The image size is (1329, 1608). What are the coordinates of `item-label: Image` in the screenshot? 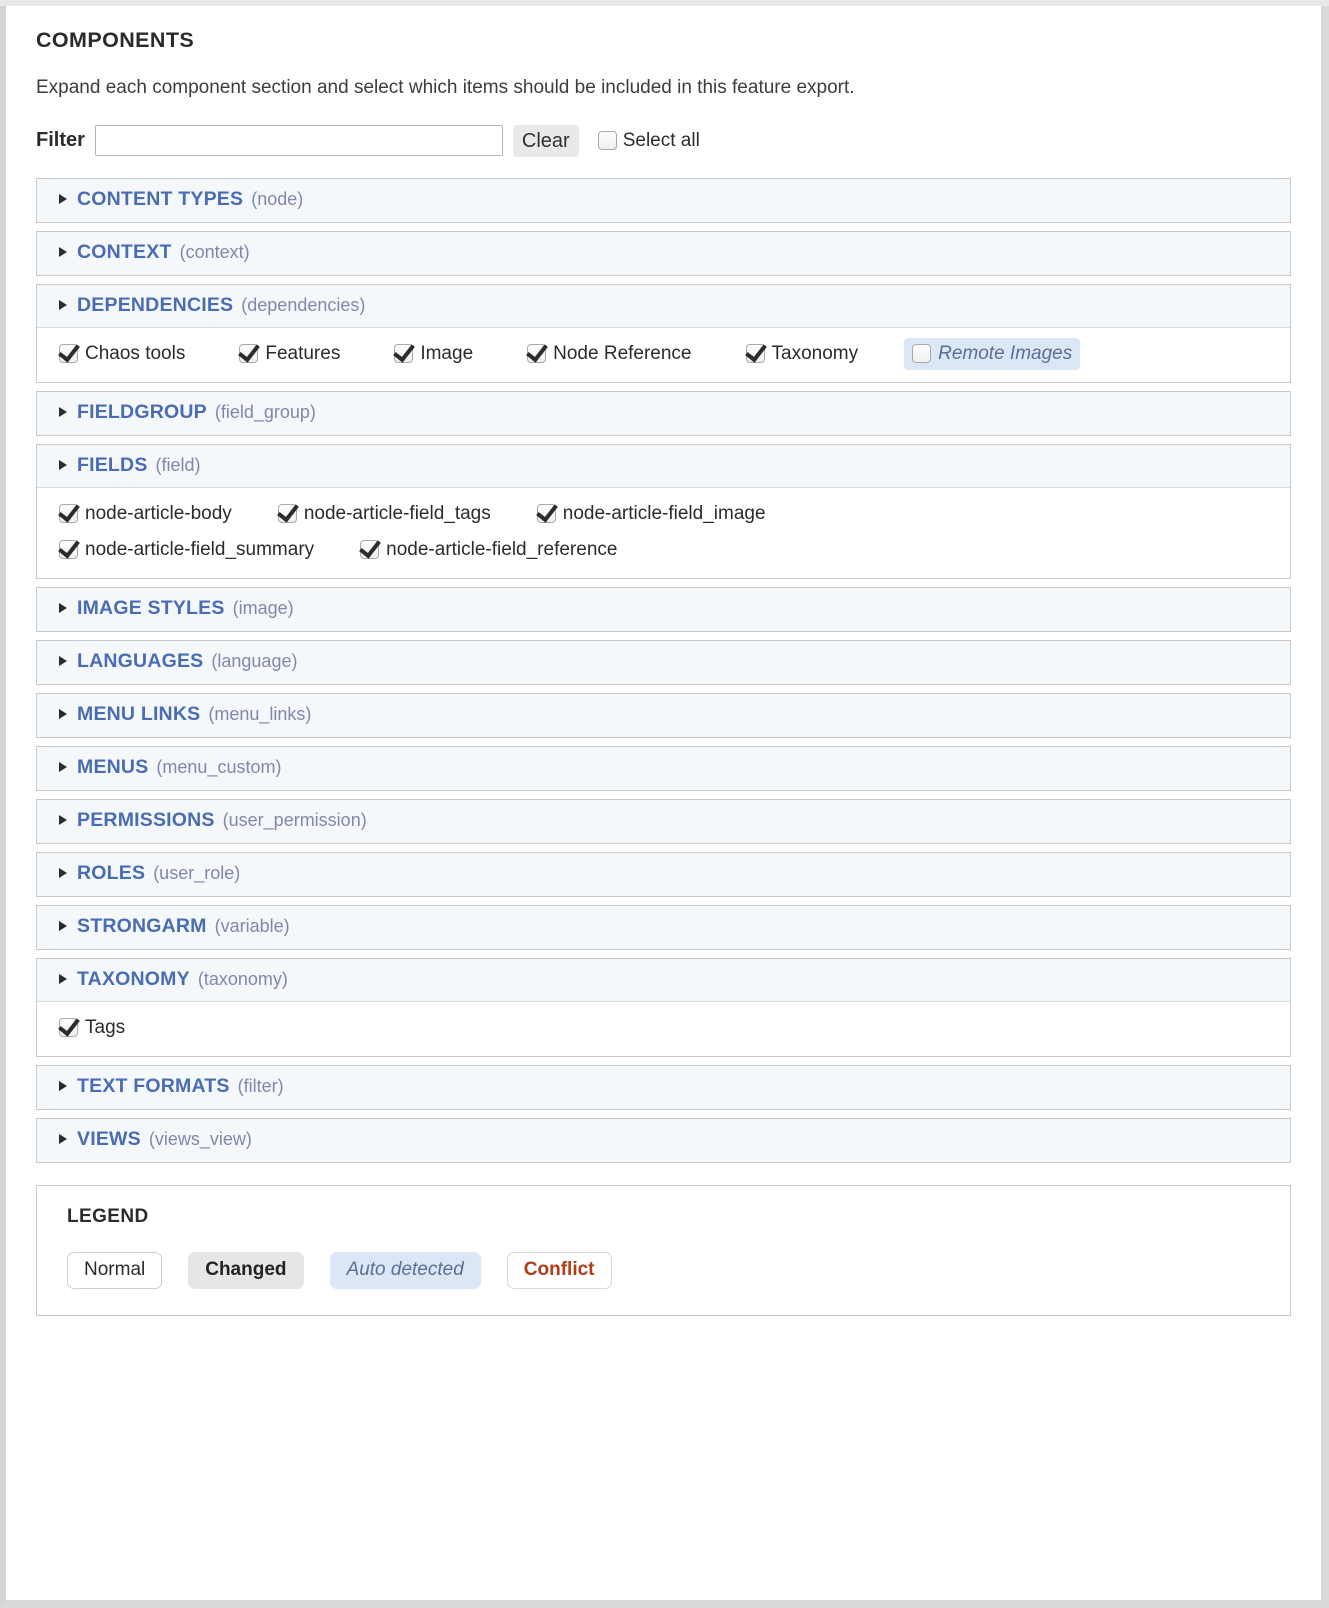 It's located at (447, 353).